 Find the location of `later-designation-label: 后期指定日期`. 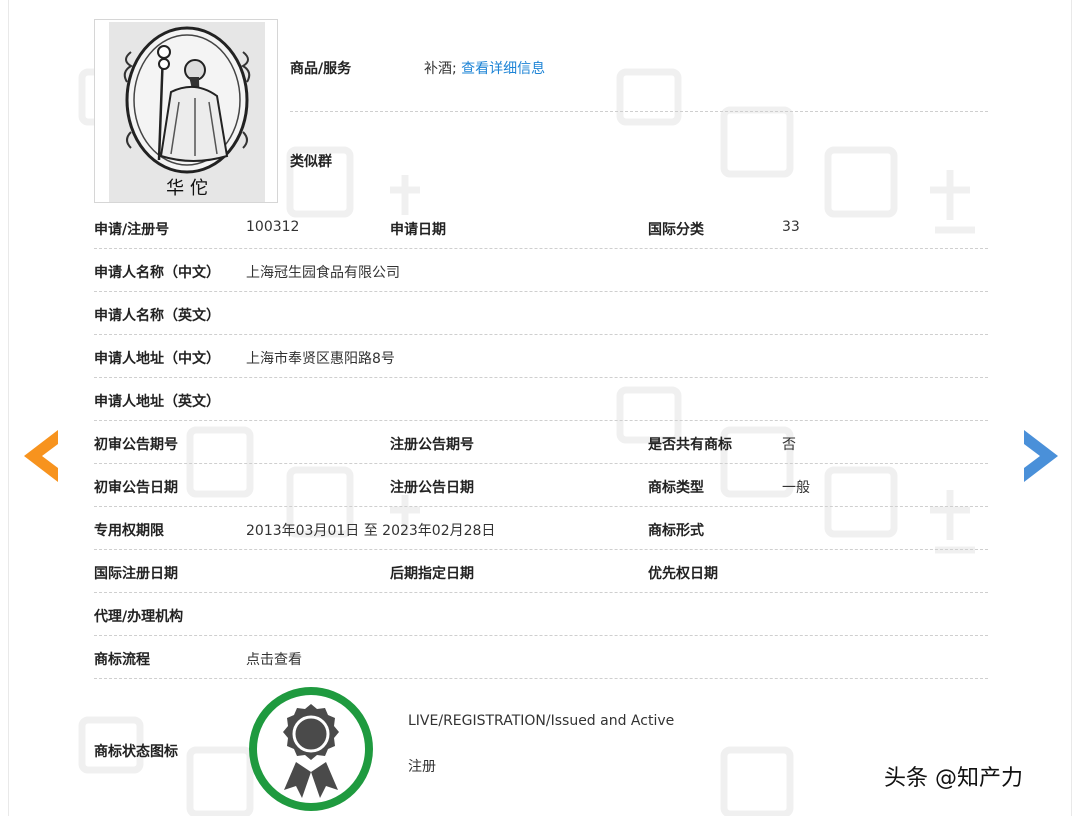

later-designation-label: 后期指定日期 is located at coordinates (432, 574).